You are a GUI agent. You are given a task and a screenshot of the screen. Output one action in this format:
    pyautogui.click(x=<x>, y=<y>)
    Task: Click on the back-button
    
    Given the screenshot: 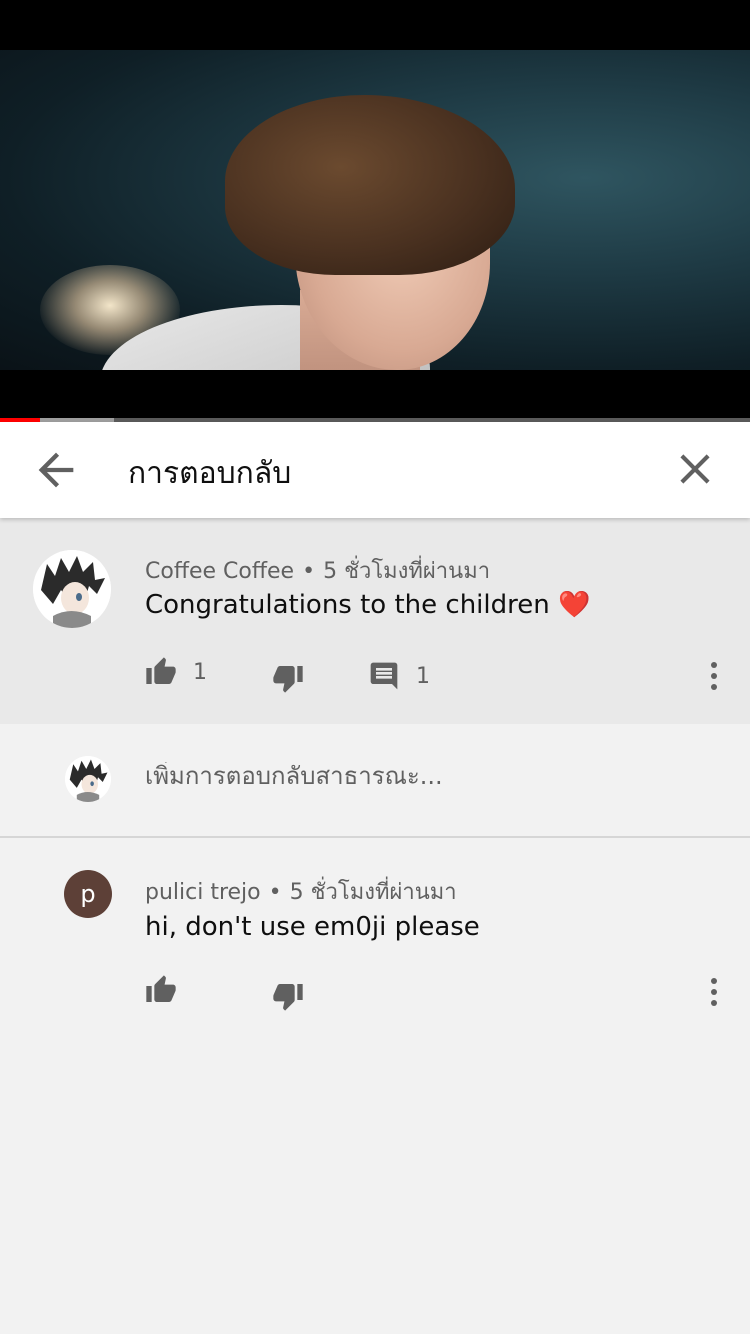 What is the action you would take?
    pyautogui.click(x=56, y=470)
    